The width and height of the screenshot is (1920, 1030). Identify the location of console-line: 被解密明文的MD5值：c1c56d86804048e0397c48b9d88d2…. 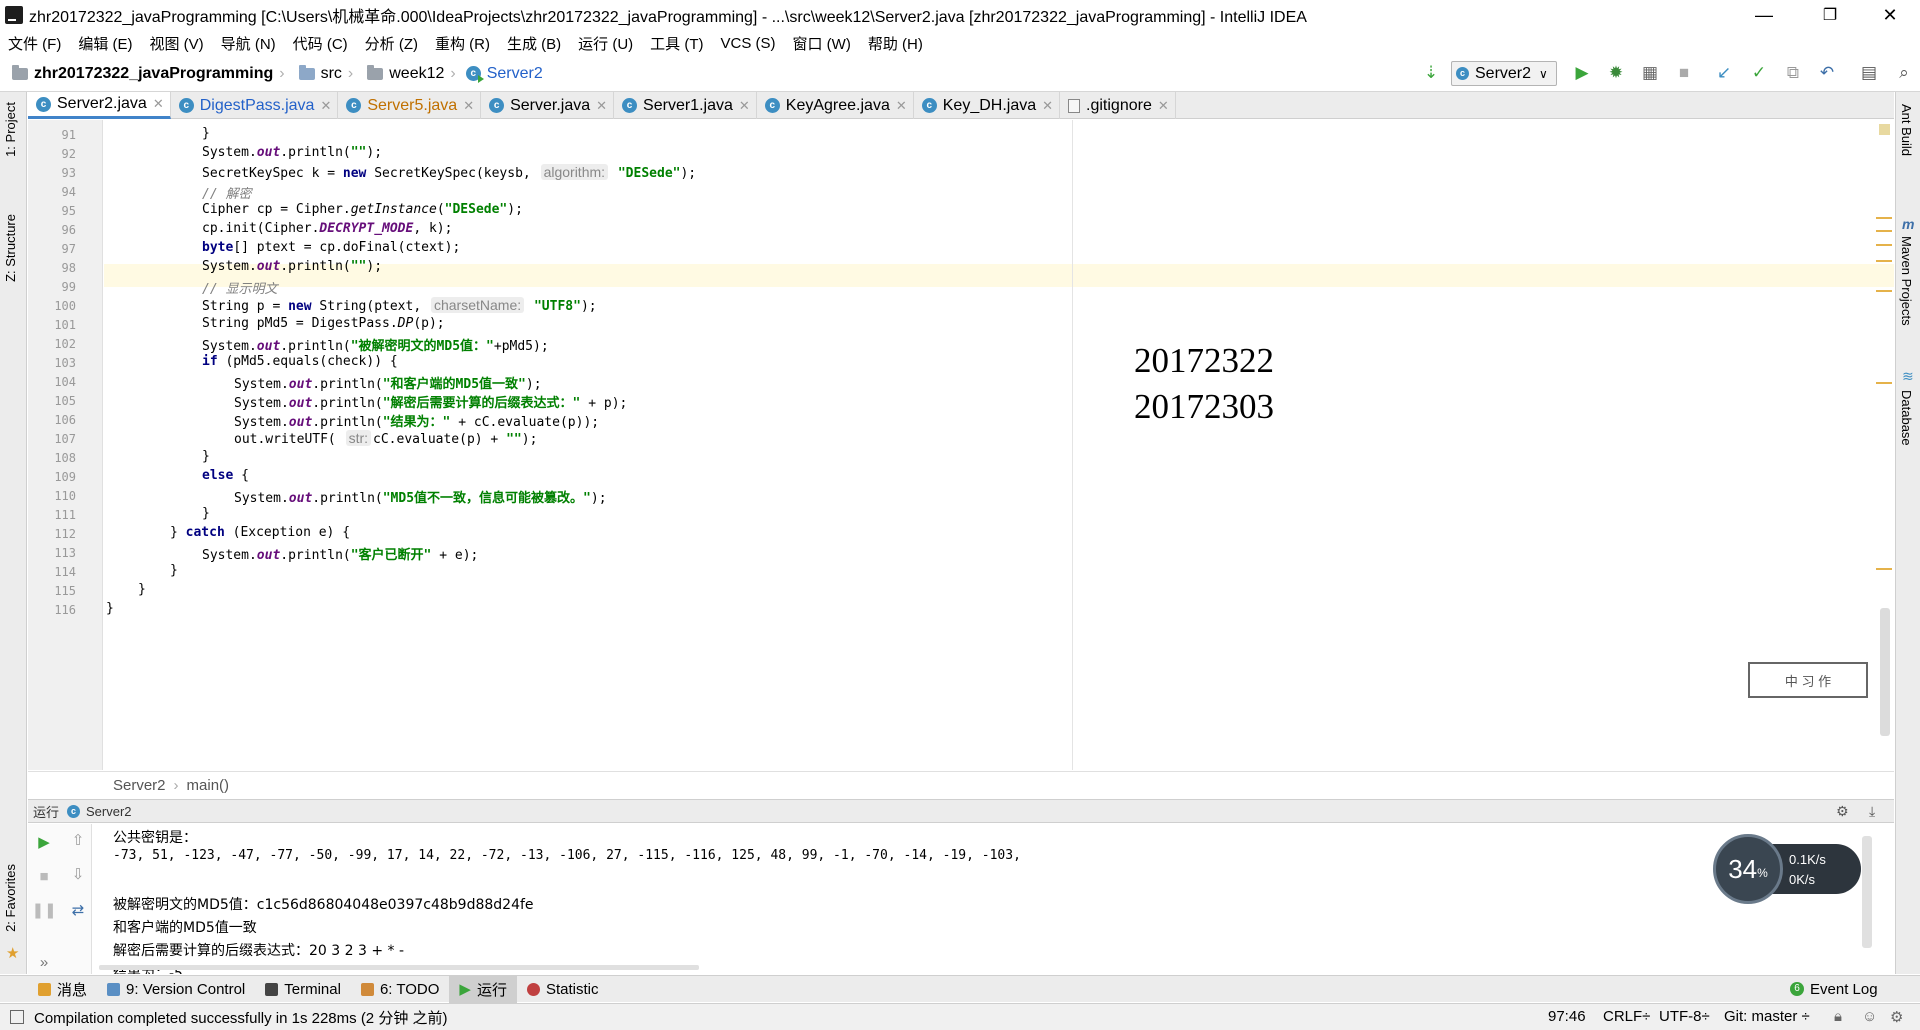
(323, 905).